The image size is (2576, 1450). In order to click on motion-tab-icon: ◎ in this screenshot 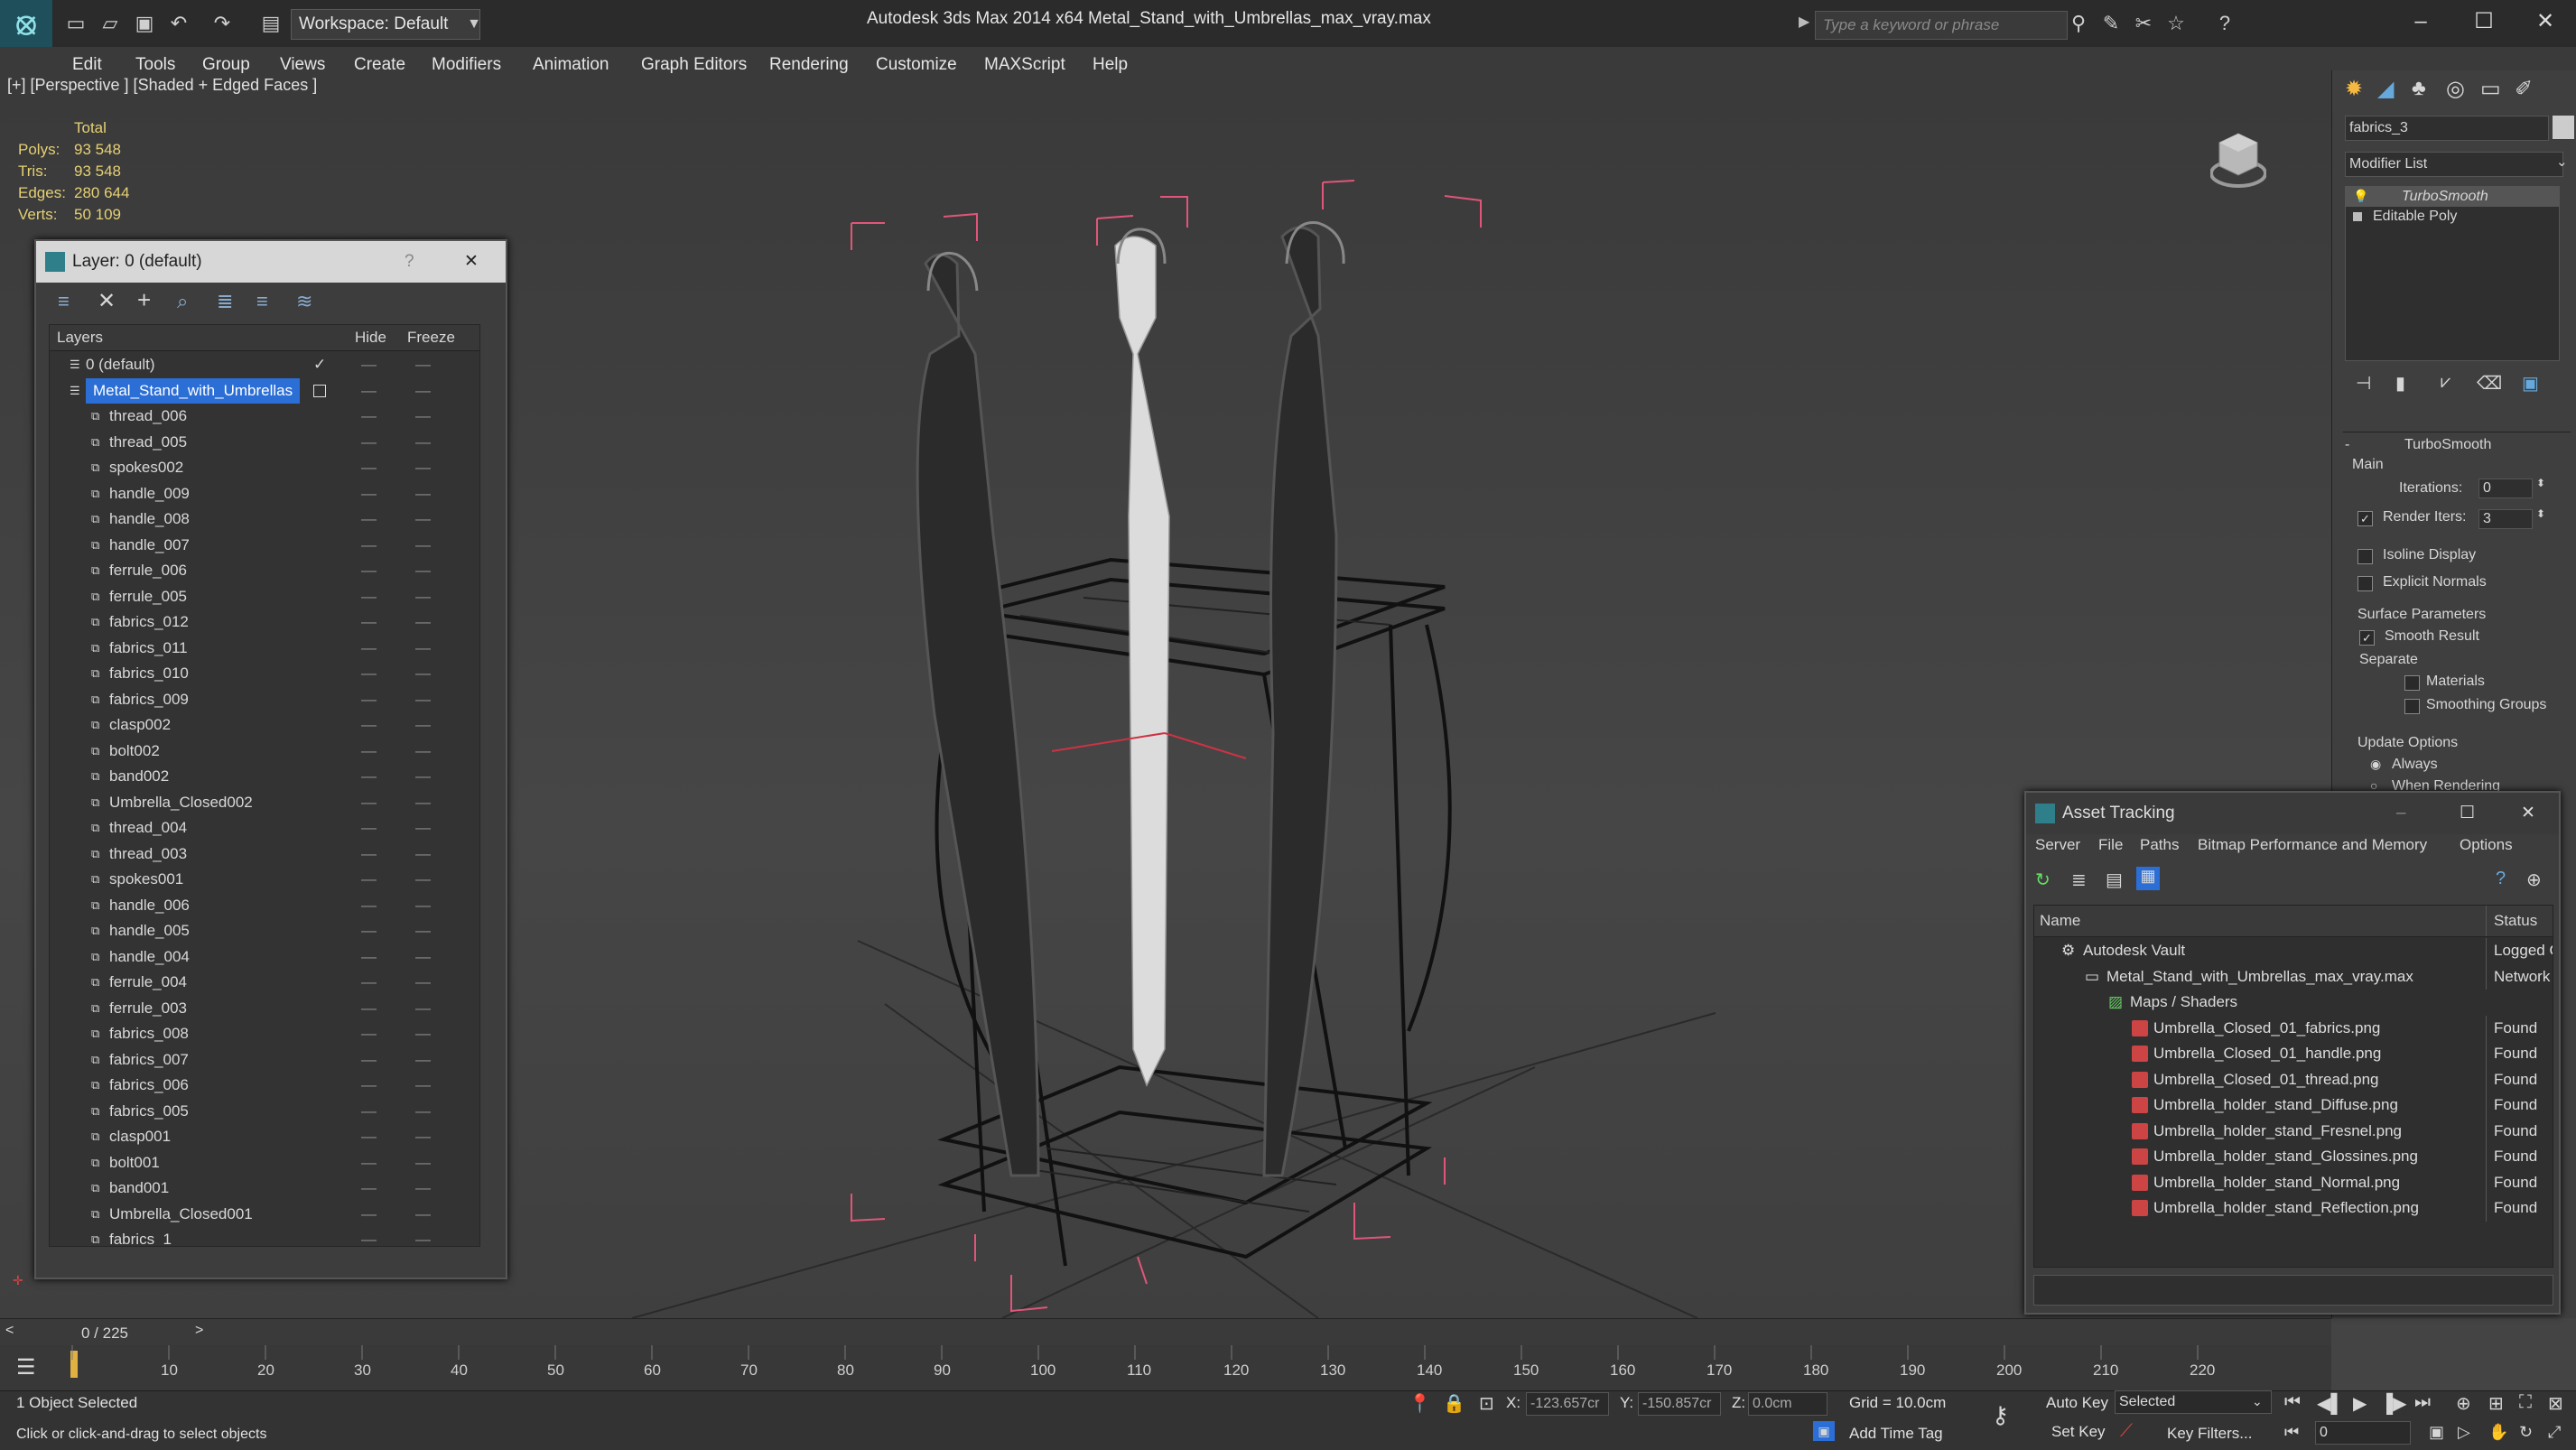, I will do `click(2455, 89)`.